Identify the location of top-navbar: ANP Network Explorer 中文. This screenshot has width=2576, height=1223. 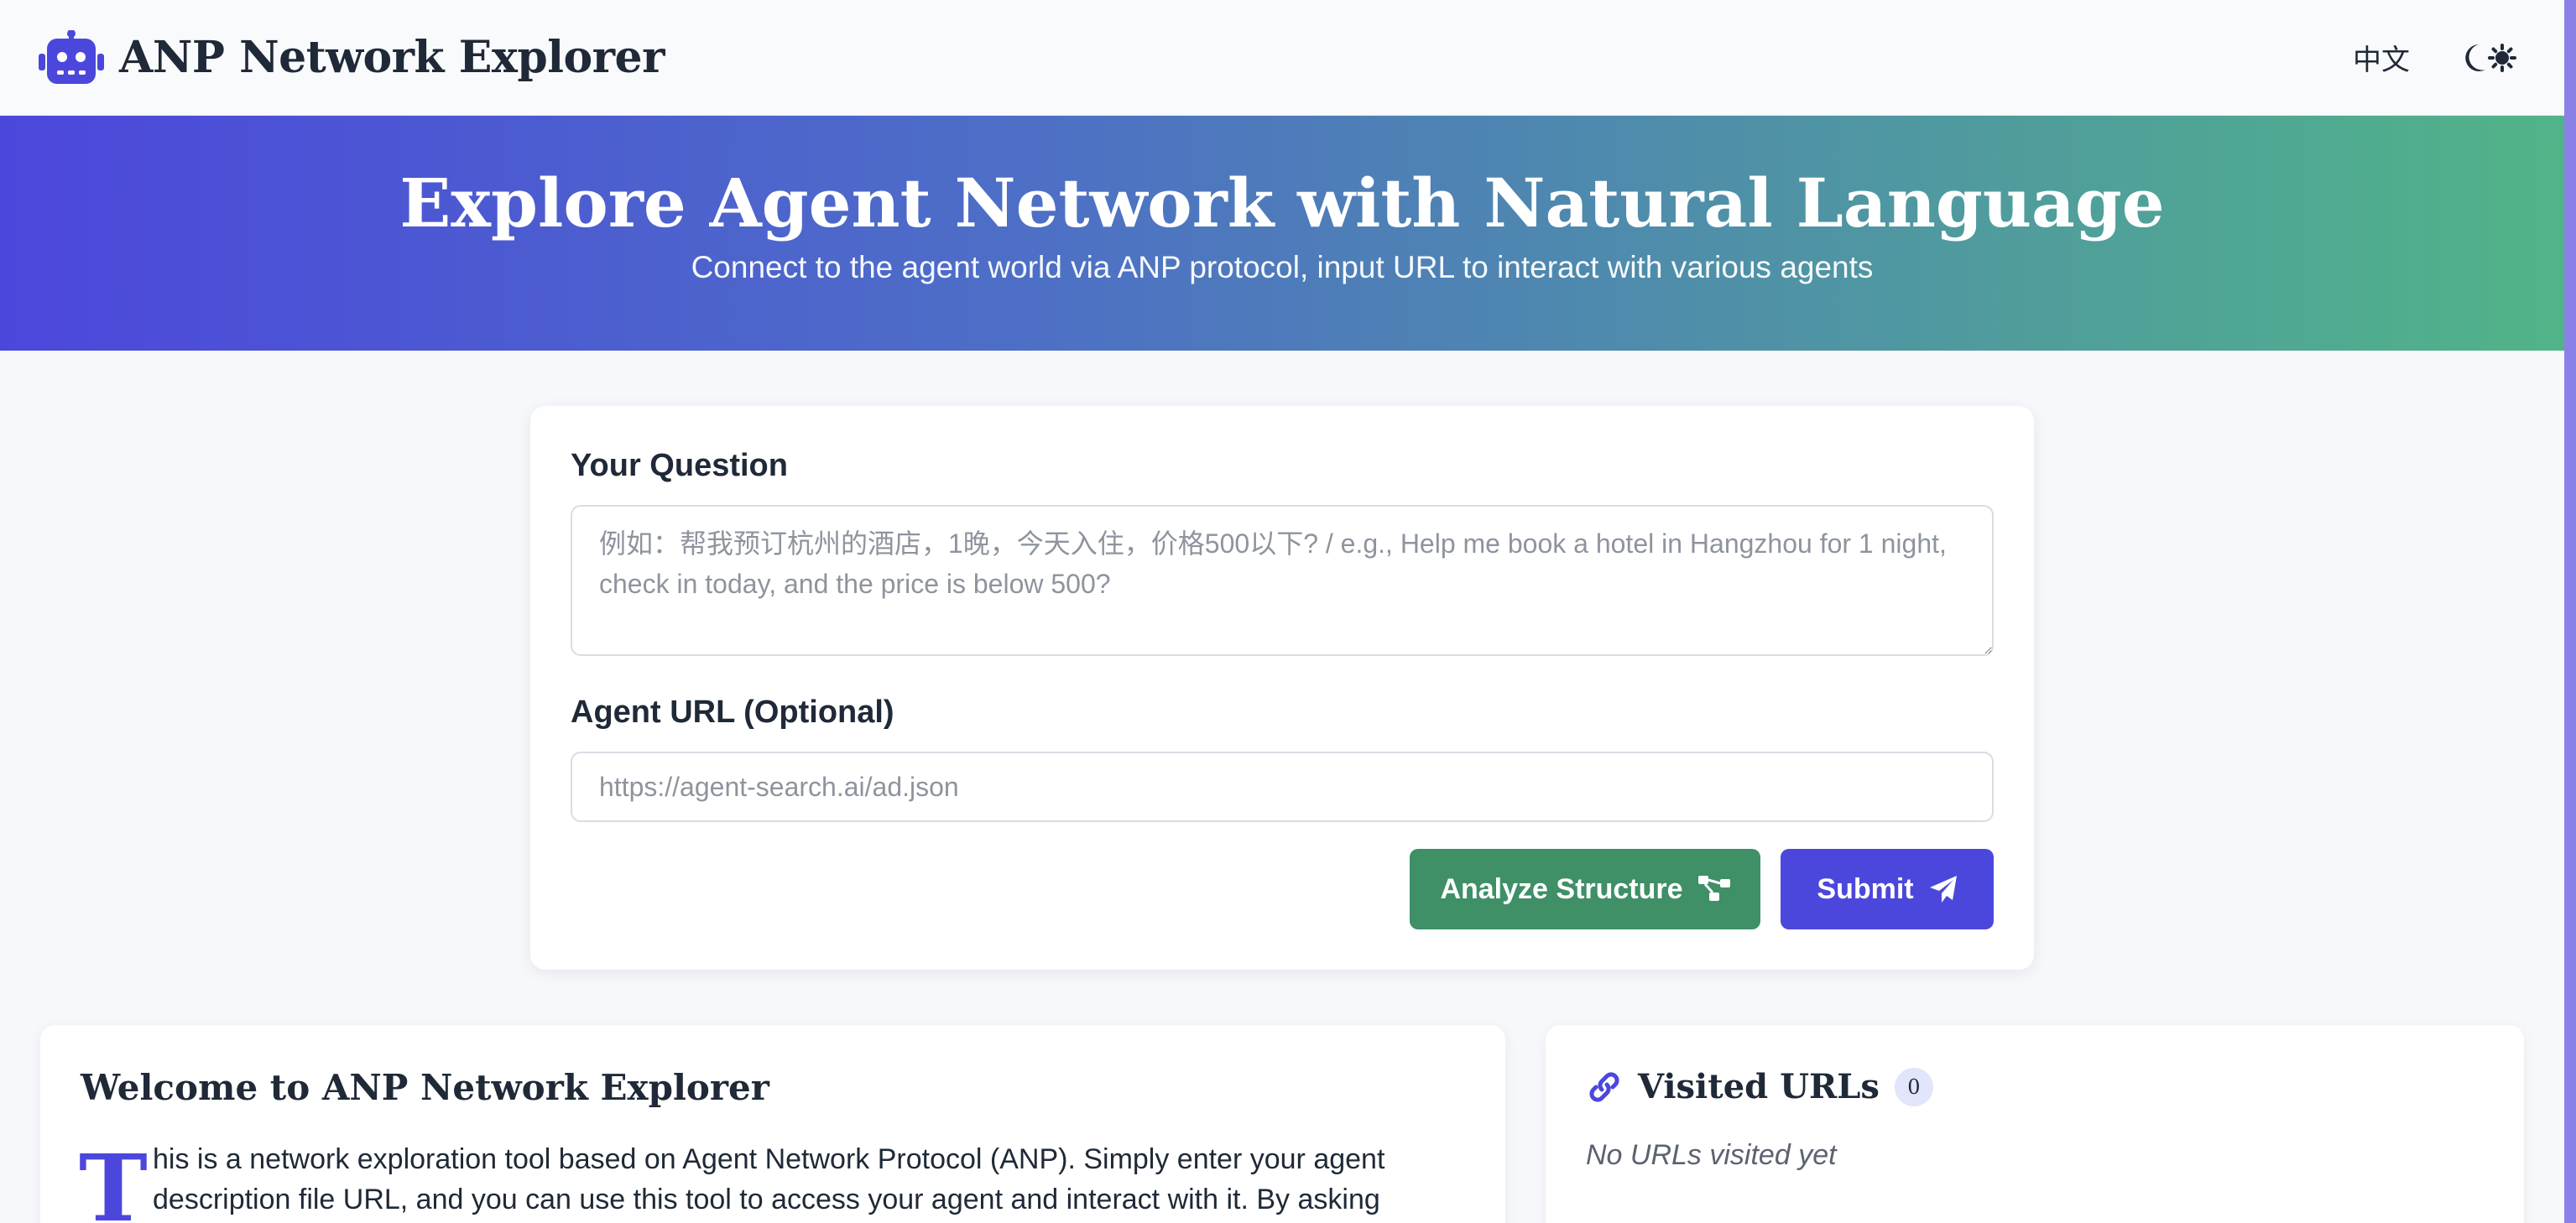
(1282, 58).